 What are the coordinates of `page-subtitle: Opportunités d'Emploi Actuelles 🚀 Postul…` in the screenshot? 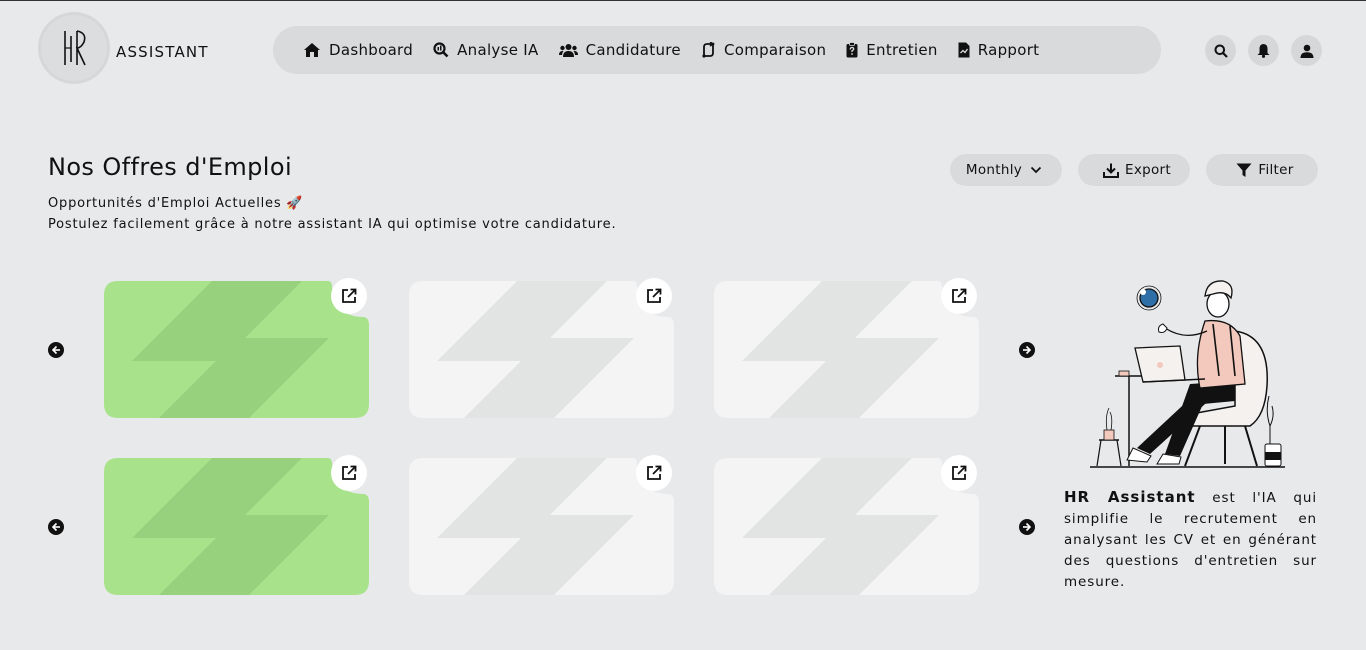 It's located at (348, 214).